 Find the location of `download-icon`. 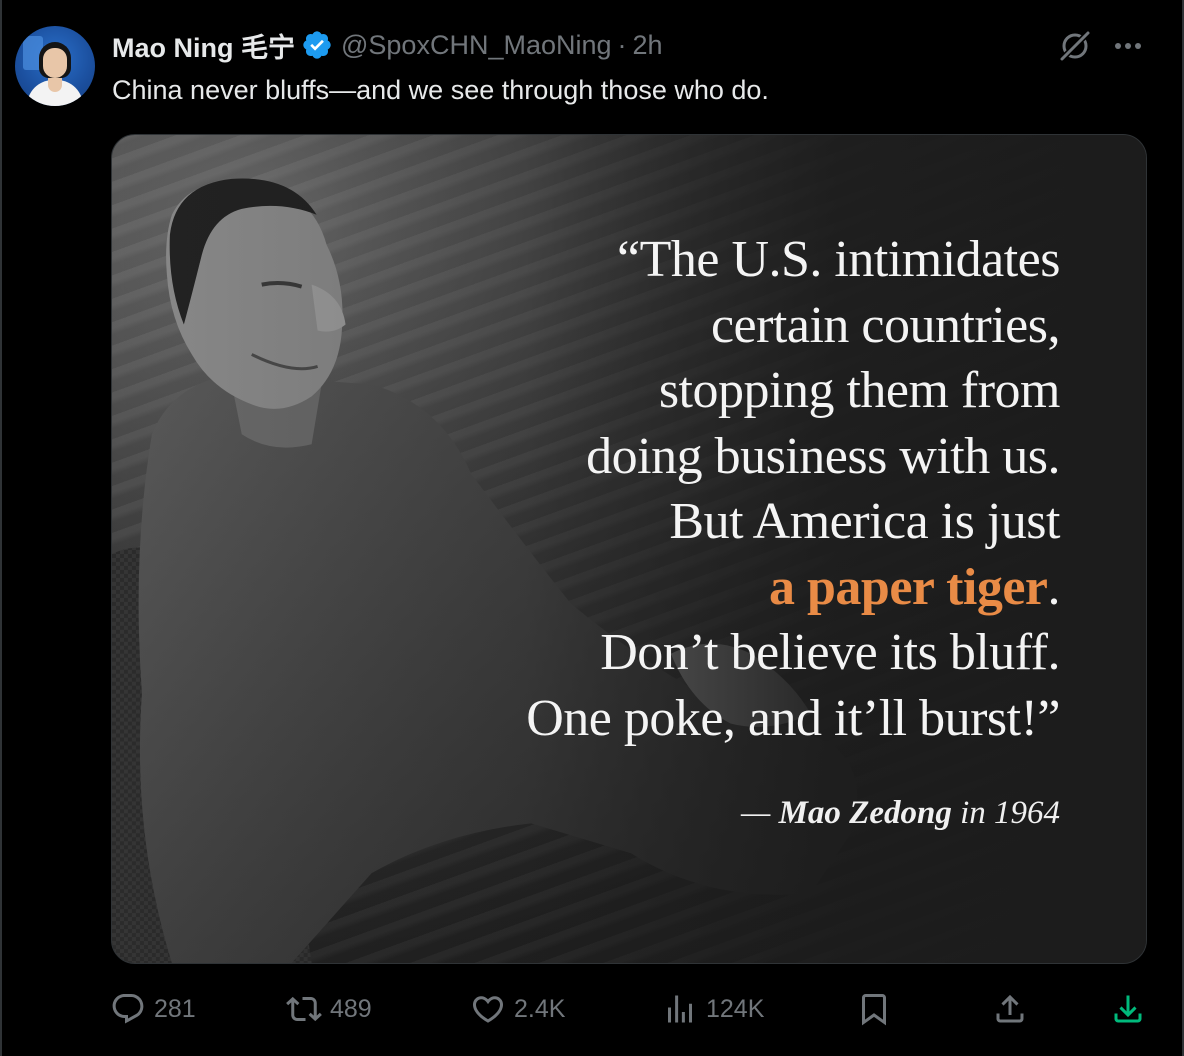

download-icon is located at coordinates (1128, 1009).